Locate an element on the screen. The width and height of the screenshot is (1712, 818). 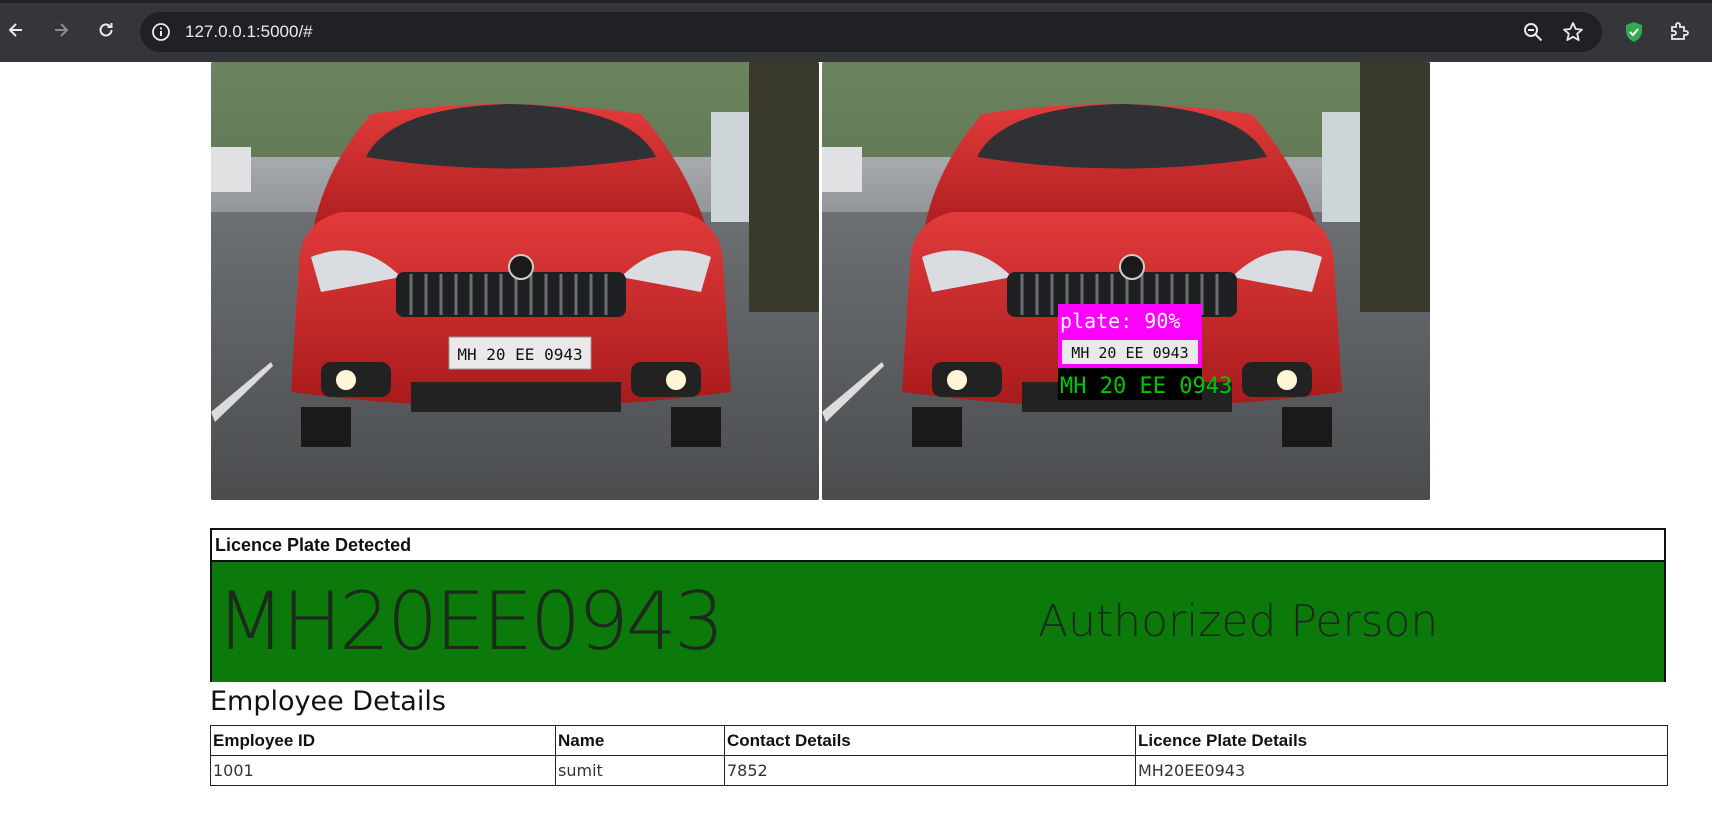
reload-icon is located at coordinates (106, 30).